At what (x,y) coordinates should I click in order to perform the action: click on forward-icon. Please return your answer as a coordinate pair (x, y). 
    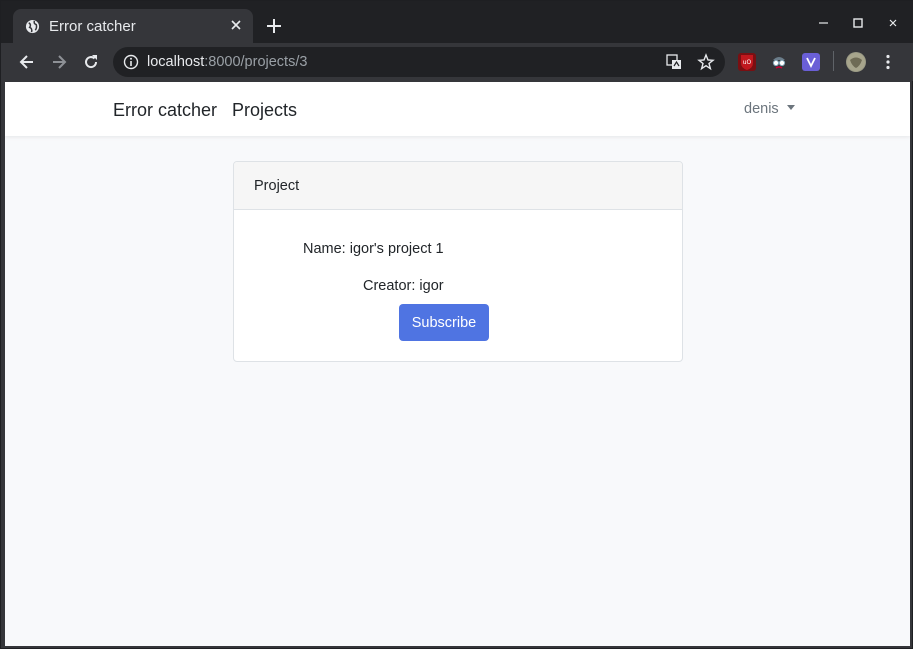
    Looking at the image, I should click on (59, 62).